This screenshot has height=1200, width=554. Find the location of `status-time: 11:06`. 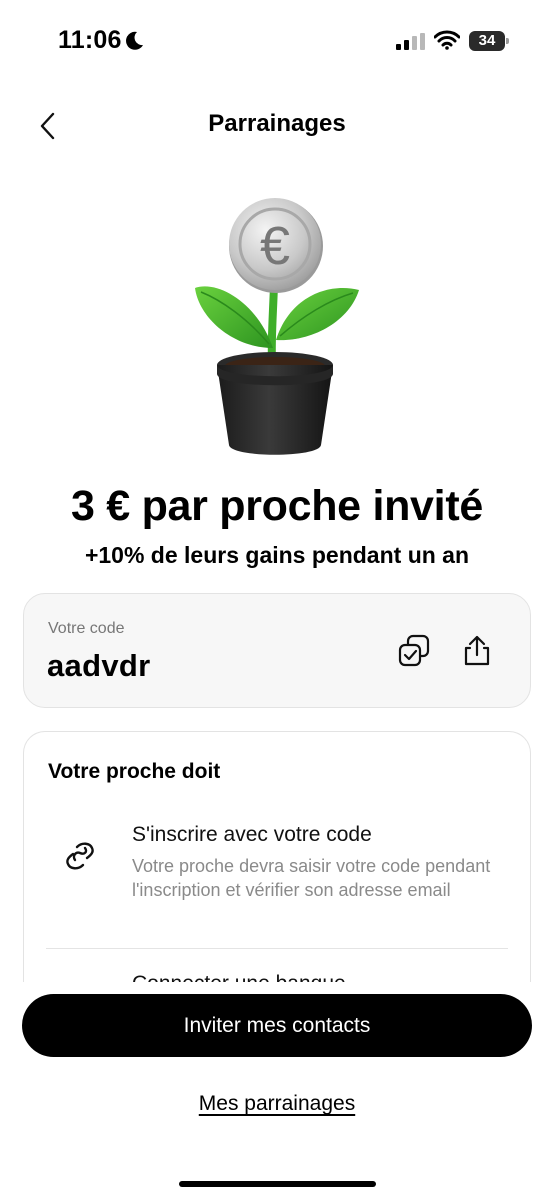

status-time: 11:06 is located at coordinates (90, 40).